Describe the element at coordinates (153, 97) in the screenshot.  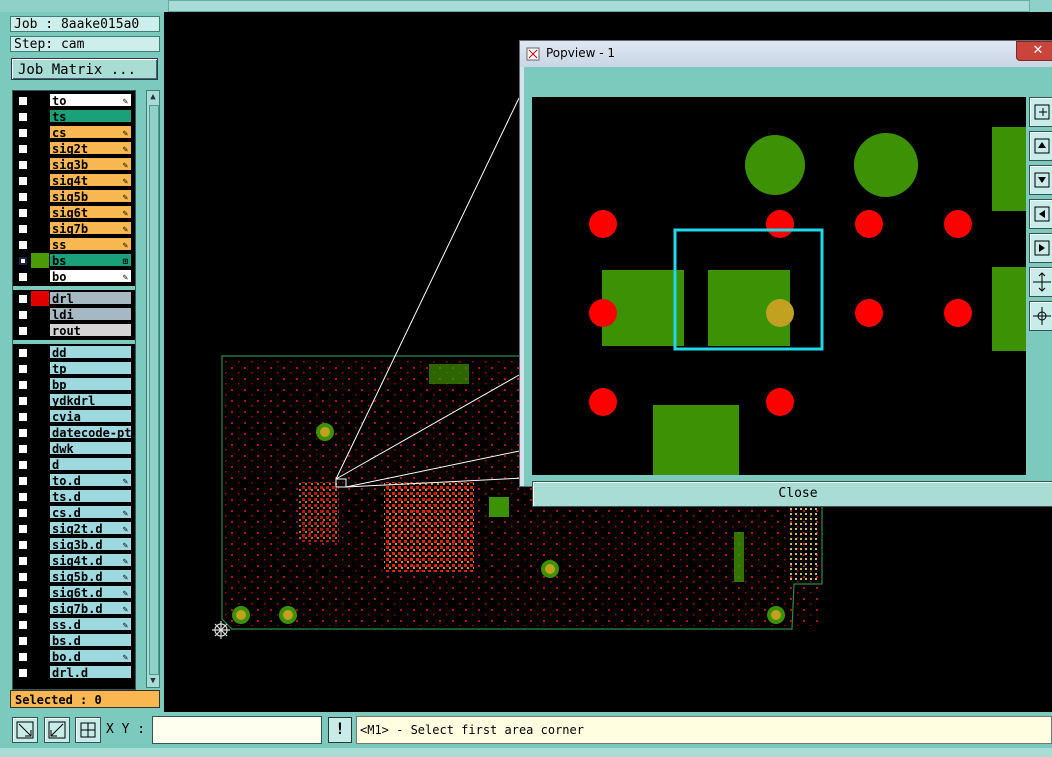
I see `scroll-up-icon: ▲` at that location.